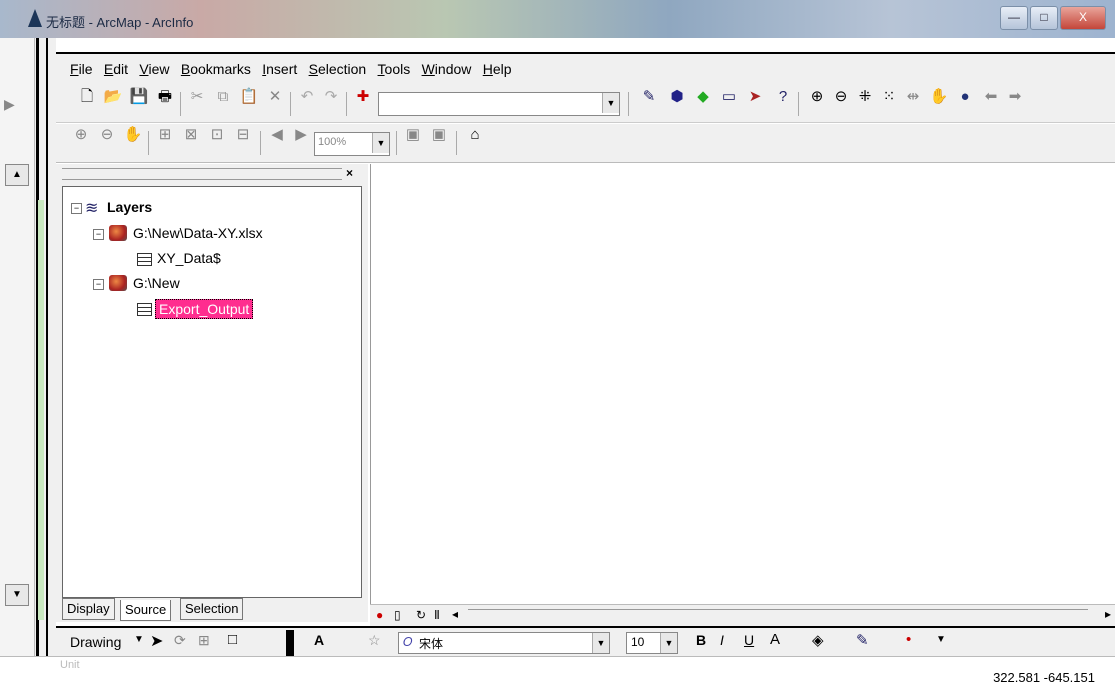 The height and width of the screenshot is (700, 1115). Describe the element at coordinates (865, 97) in the screenshot. I see `fixed-zoom-in-icon: ⁜` at that location.